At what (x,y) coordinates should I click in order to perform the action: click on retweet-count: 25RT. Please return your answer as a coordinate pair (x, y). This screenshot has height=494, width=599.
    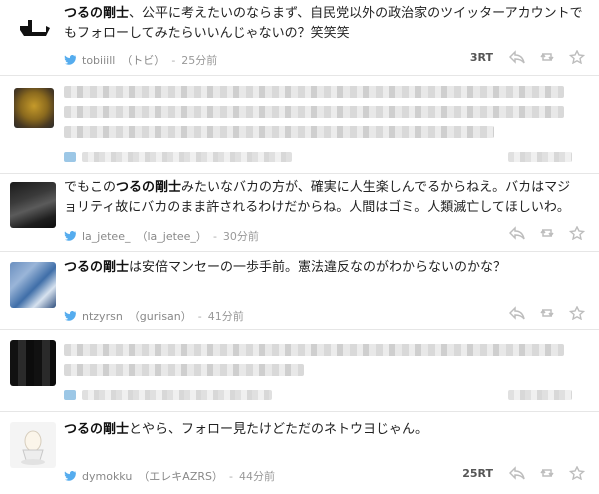
    Looking at the image, I should click on (477, 473).